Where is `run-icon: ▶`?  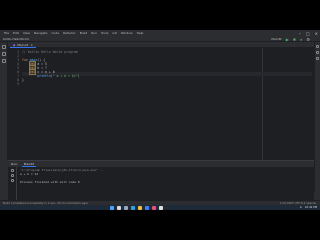
run-icon: ▶ is located at coordinates (287, 39).